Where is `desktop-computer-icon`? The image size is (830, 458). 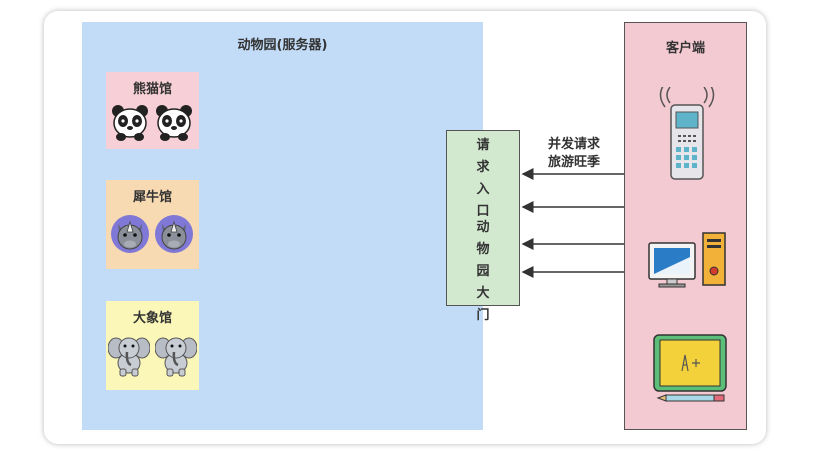 desktop-computer-icon is located at coordinates (687, 260).